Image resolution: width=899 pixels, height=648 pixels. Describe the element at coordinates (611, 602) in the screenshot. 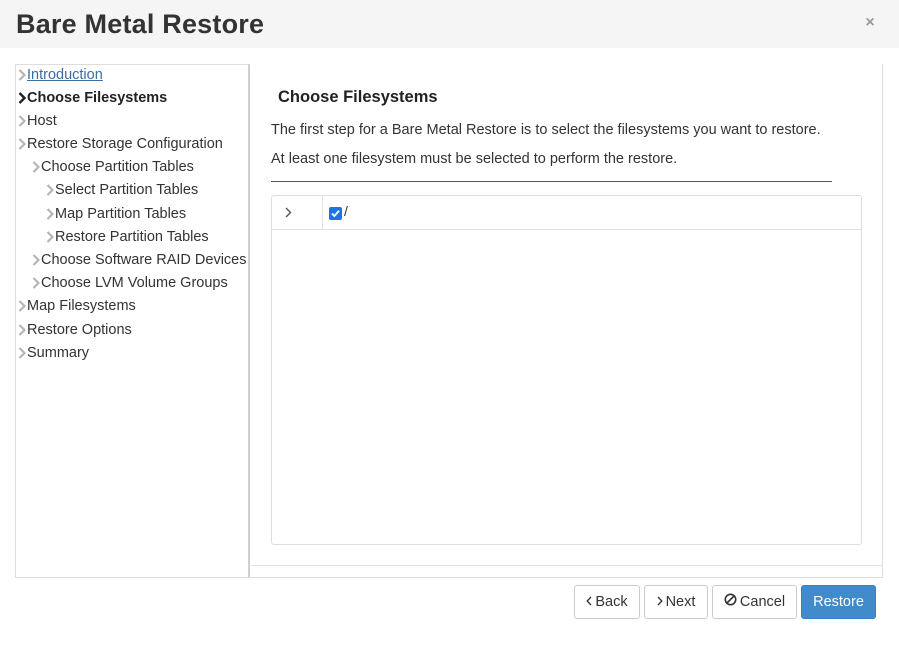

I see `back-button-label: Back` at that location.